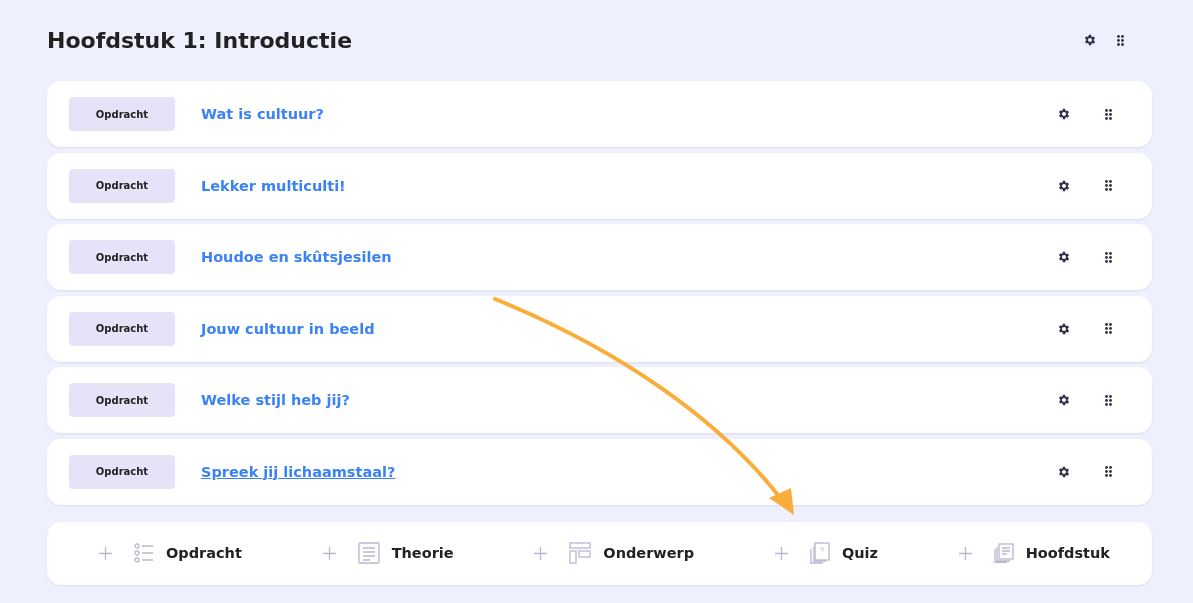  What do you see at coordinates (1003, 553) in the screenshot?
I see `pages-icon` at bounding box center [1003, 553].